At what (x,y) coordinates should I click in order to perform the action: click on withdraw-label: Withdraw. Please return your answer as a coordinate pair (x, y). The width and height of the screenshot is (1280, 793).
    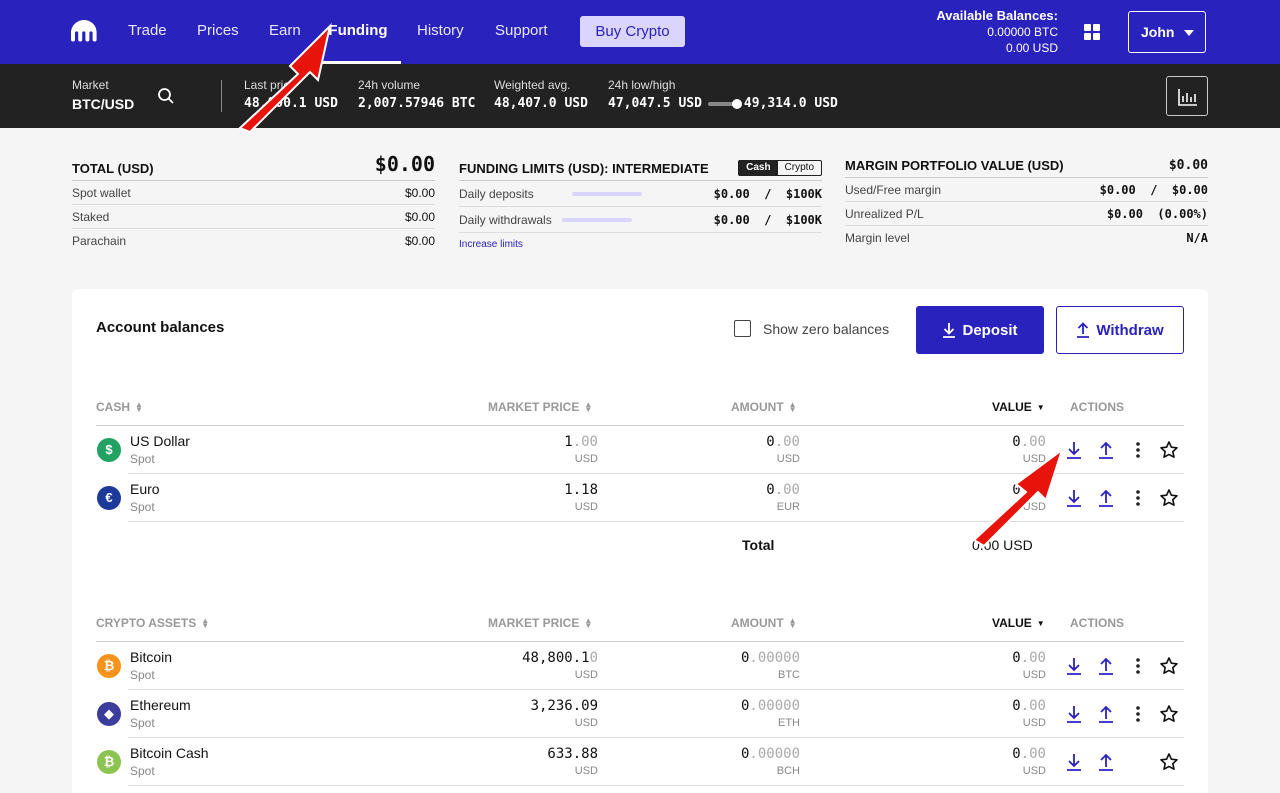
    Looking at the image, I should click on (1130, 330).